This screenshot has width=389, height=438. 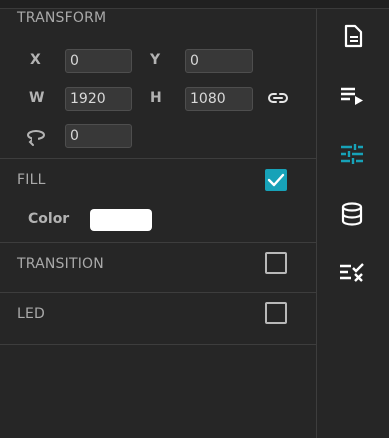 I want to click on rotate-icon, so click(x=36, y=136).